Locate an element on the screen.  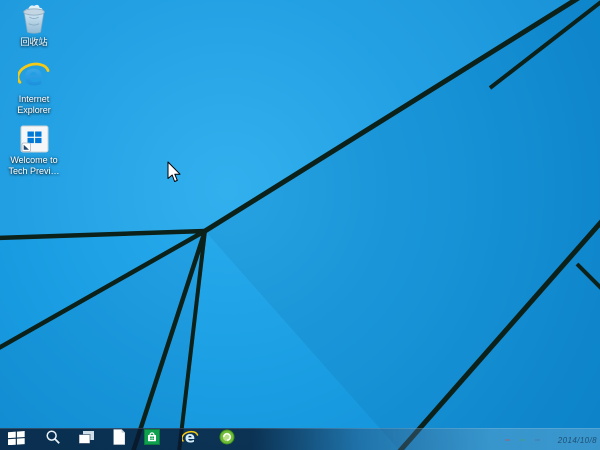
taskbar: e 2014/10/8 is located at coordinates (300, 439).